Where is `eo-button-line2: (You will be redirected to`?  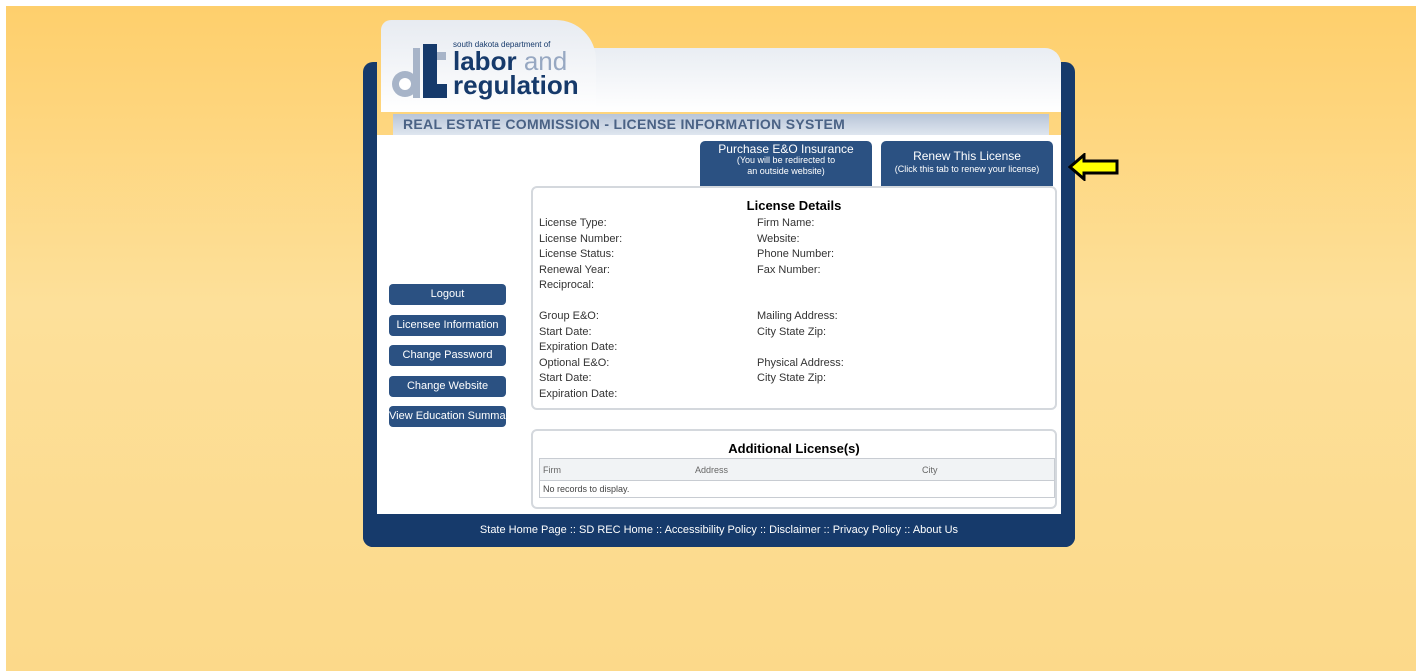 eo-button-line2: (You will be redirected to is located at coordinates (786, 160).